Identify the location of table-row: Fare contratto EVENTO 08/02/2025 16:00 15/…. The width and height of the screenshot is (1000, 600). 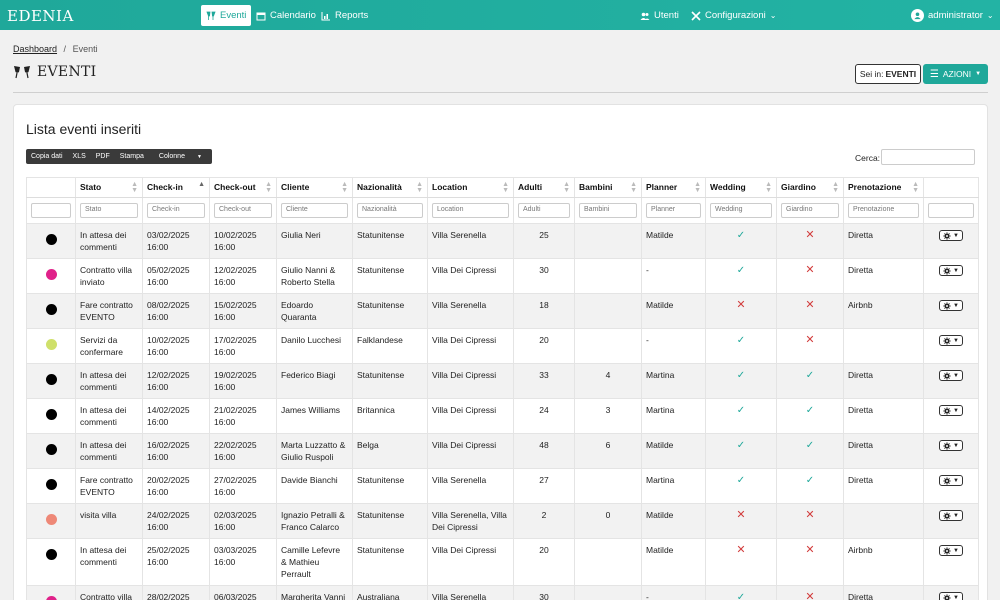
(502, 311).